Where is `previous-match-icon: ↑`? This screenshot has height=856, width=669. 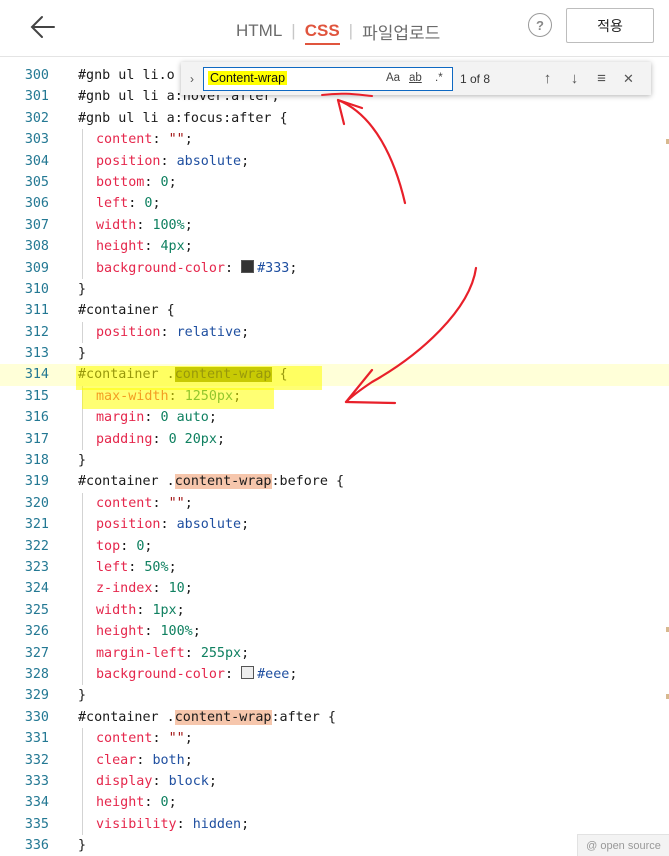 previous-match-icon: ↑ is located at coordinates (547, 78).